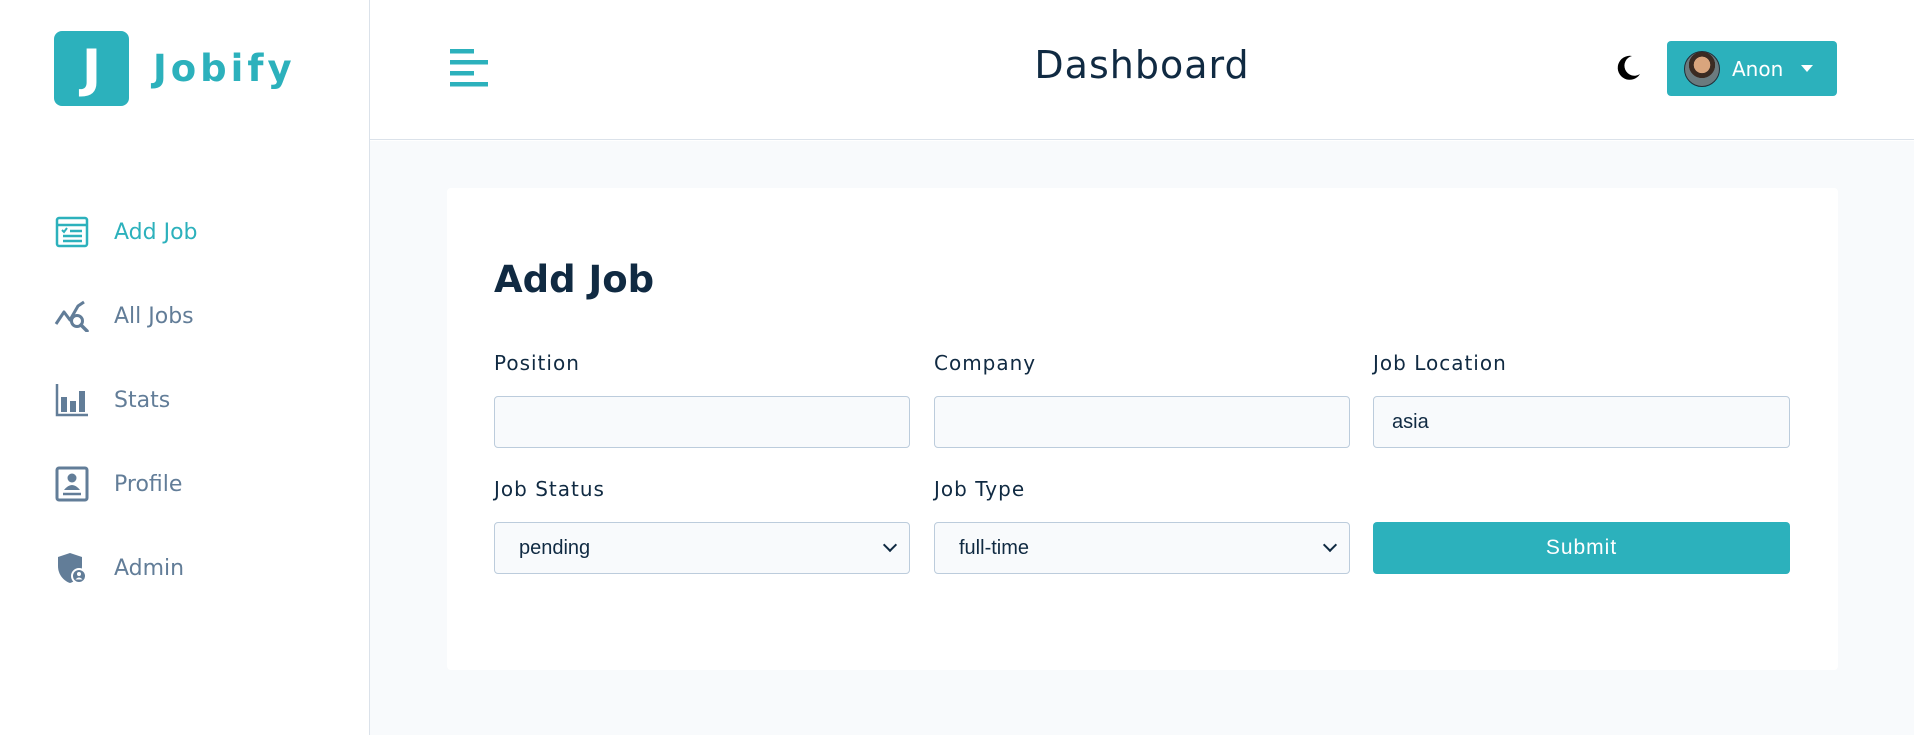 This screenshot has height=735, width=1914. I want to click on menu-toggle-button, so click(470, 68).